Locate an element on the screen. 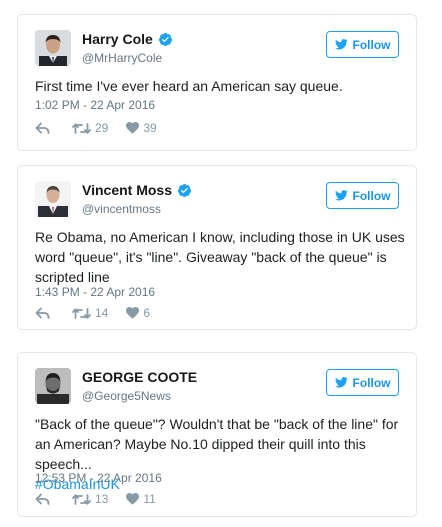  tweet-timestamp: 1:02 PM - 22 Apr 2016 is located at coordinates (95, 105).